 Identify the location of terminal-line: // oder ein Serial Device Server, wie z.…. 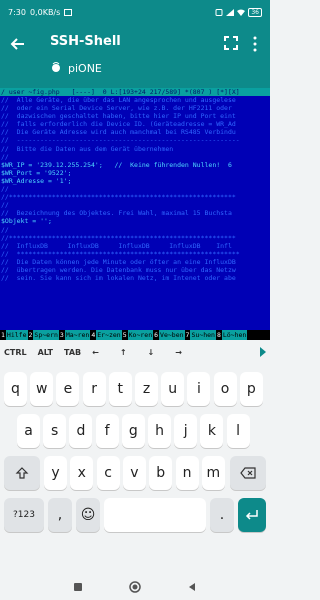
(116, 108).